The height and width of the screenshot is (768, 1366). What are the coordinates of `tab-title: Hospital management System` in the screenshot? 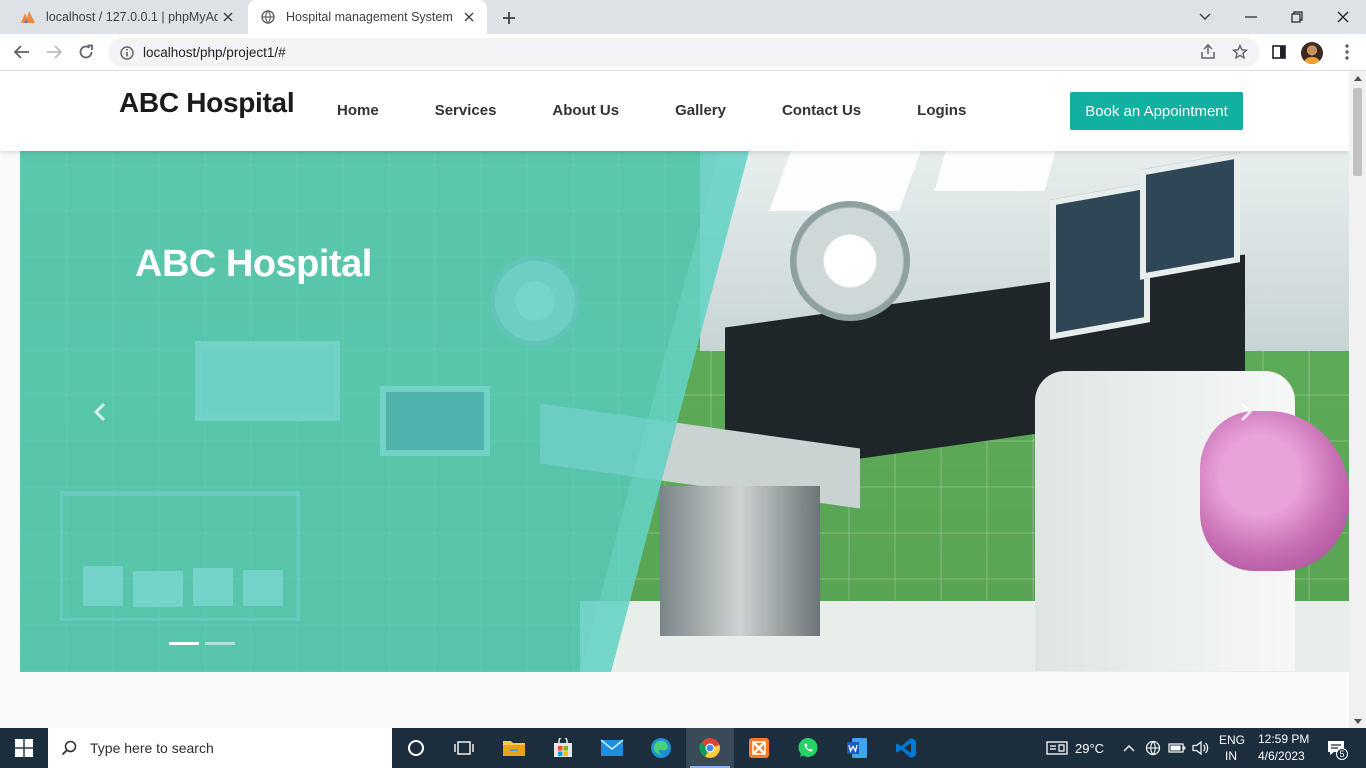 It's located at (369, 17).